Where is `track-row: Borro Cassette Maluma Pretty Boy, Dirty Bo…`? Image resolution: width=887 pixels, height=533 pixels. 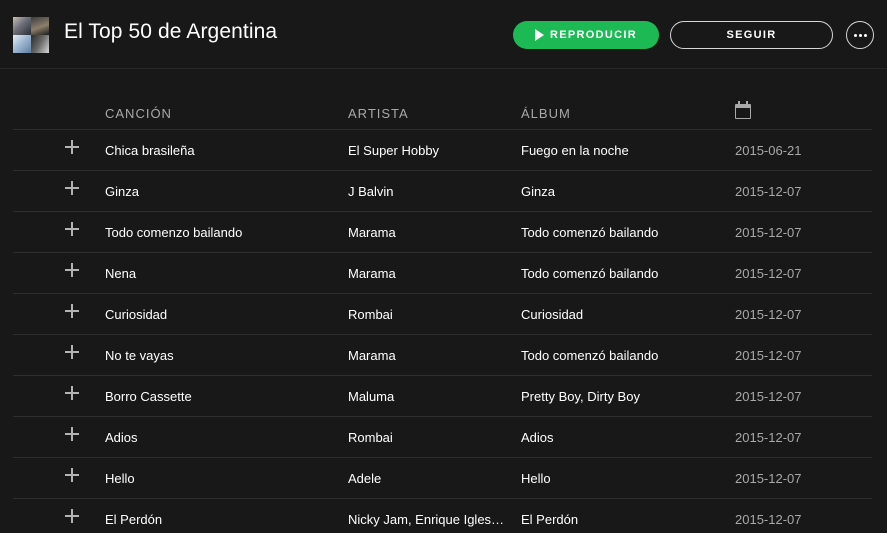
track-row: Borro Cassette Maluma Pretty Boy, Dirty Bo… is located at coordinates (442, 396).